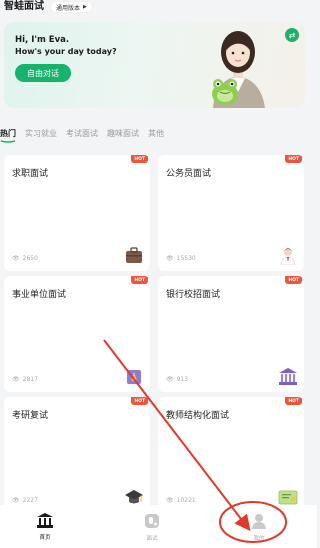  Describe the element at coordinates (231, 334) in the screenshot. I see `card-bank-recruitment: HOT 银行校招面试 👁 913` at that location.